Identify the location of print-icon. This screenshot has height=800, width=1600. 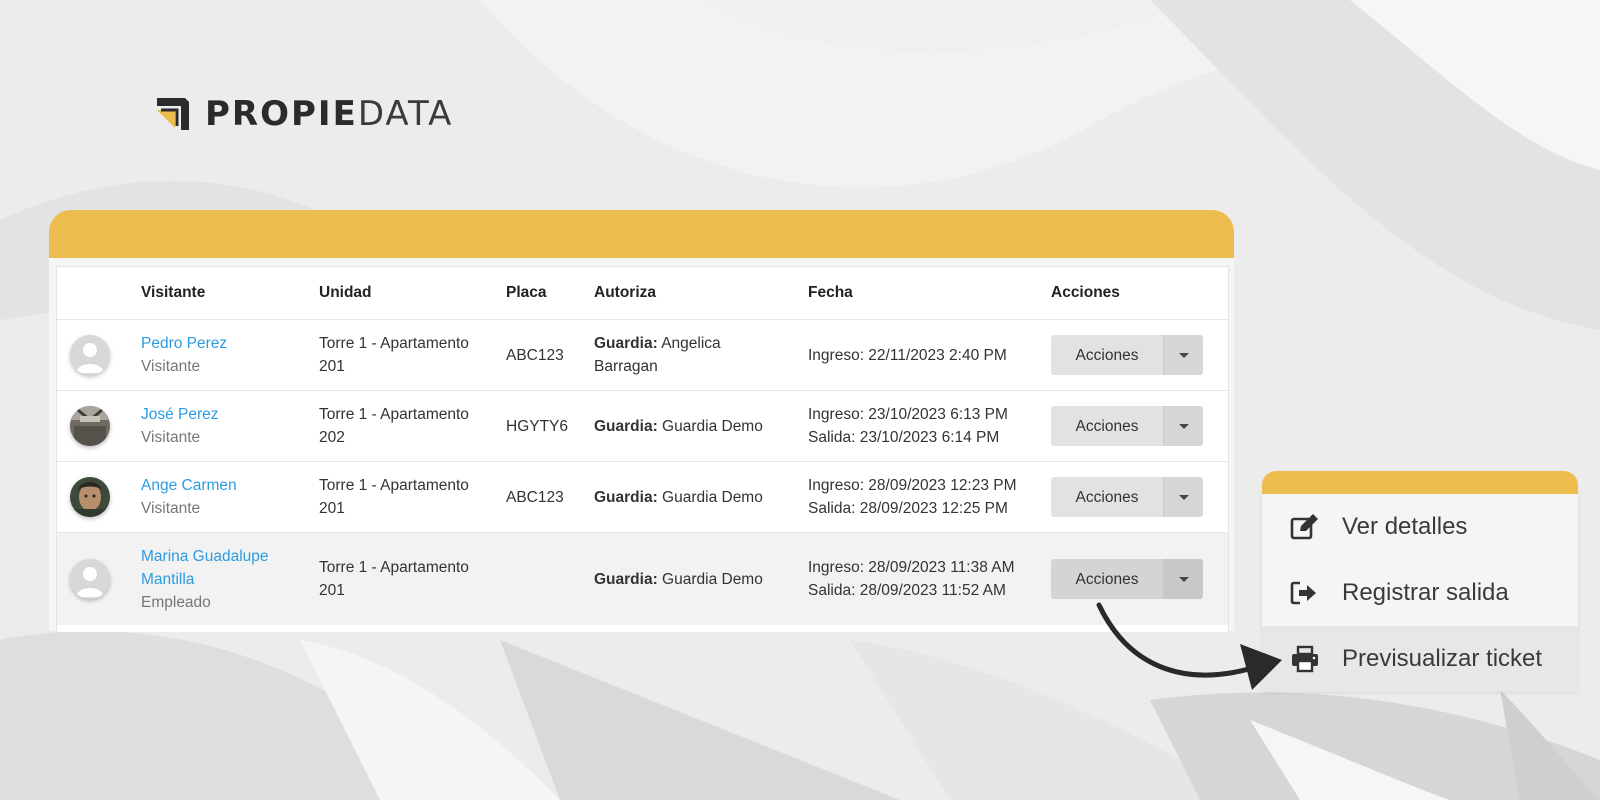
(1305, 659).